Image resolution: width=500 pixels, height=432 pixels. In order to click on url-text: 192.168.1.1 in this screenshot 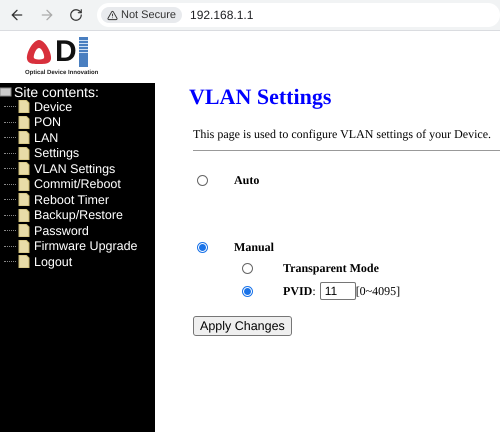, I will do `click(222, 15)`.